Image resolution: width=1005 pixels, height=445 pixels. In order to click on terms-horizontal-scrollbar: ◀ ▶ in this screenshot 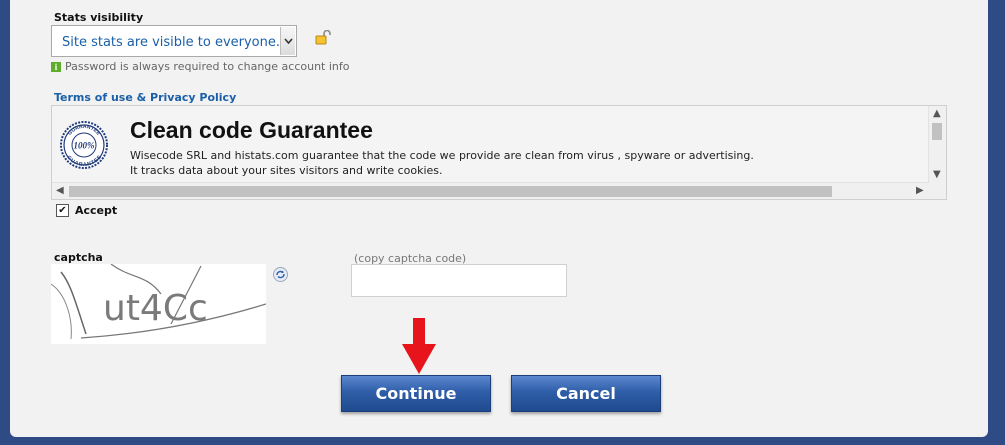, I will do `click(490, 190)`.